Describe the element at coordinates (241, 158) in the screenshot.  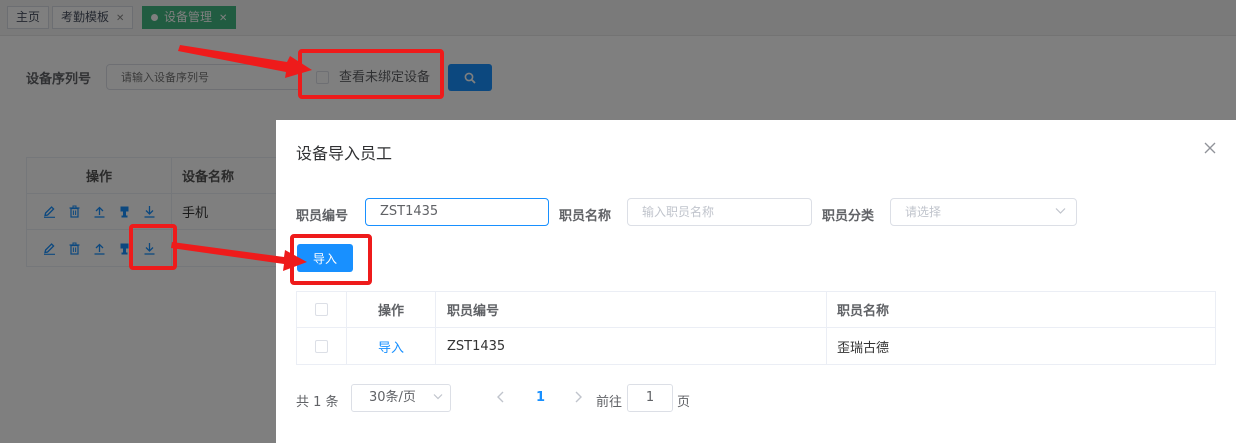
I see `annotation-arrows` at that location.